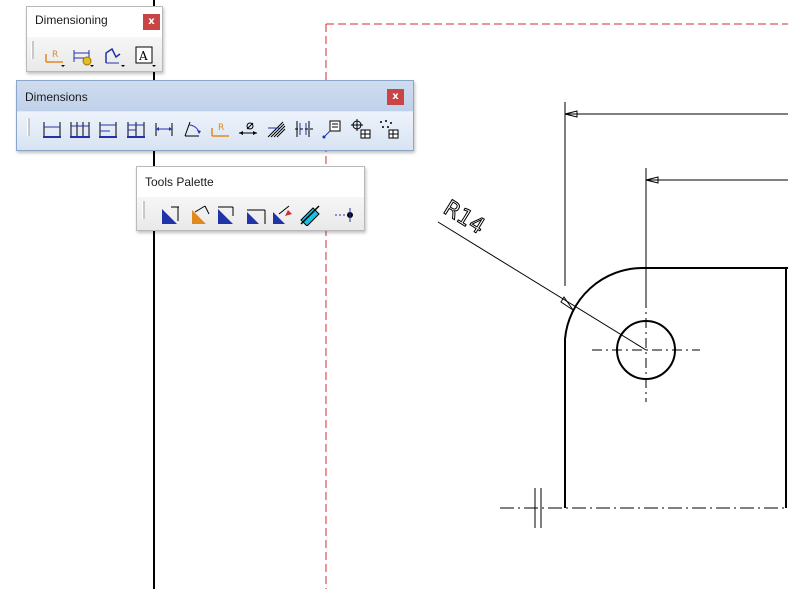 The width and height of the screenshot is (788, 589). What do you see at coordinates (200, 215) in the screenshot?
I see `force-horizontal-icon` at bounding box center [200, 215].